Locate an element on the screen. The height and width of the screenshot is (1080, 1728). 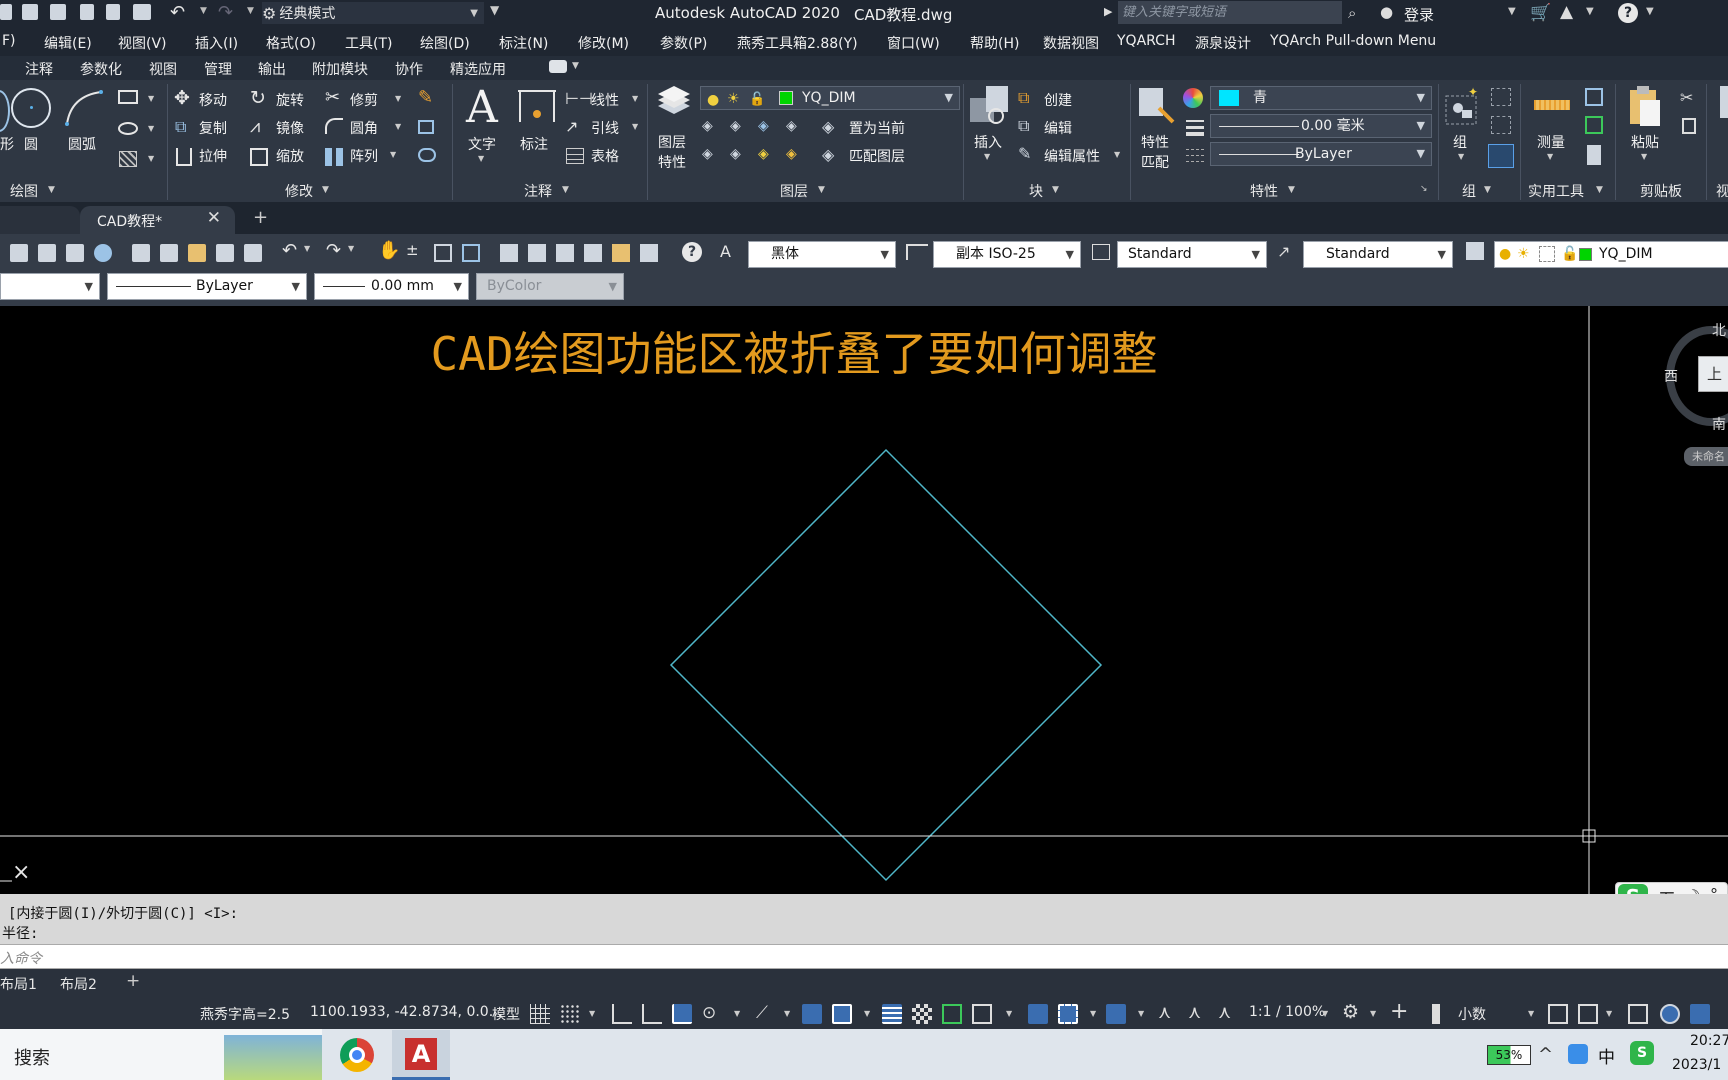
group-panel-title: 组 is located at coordinates (1469, 191).